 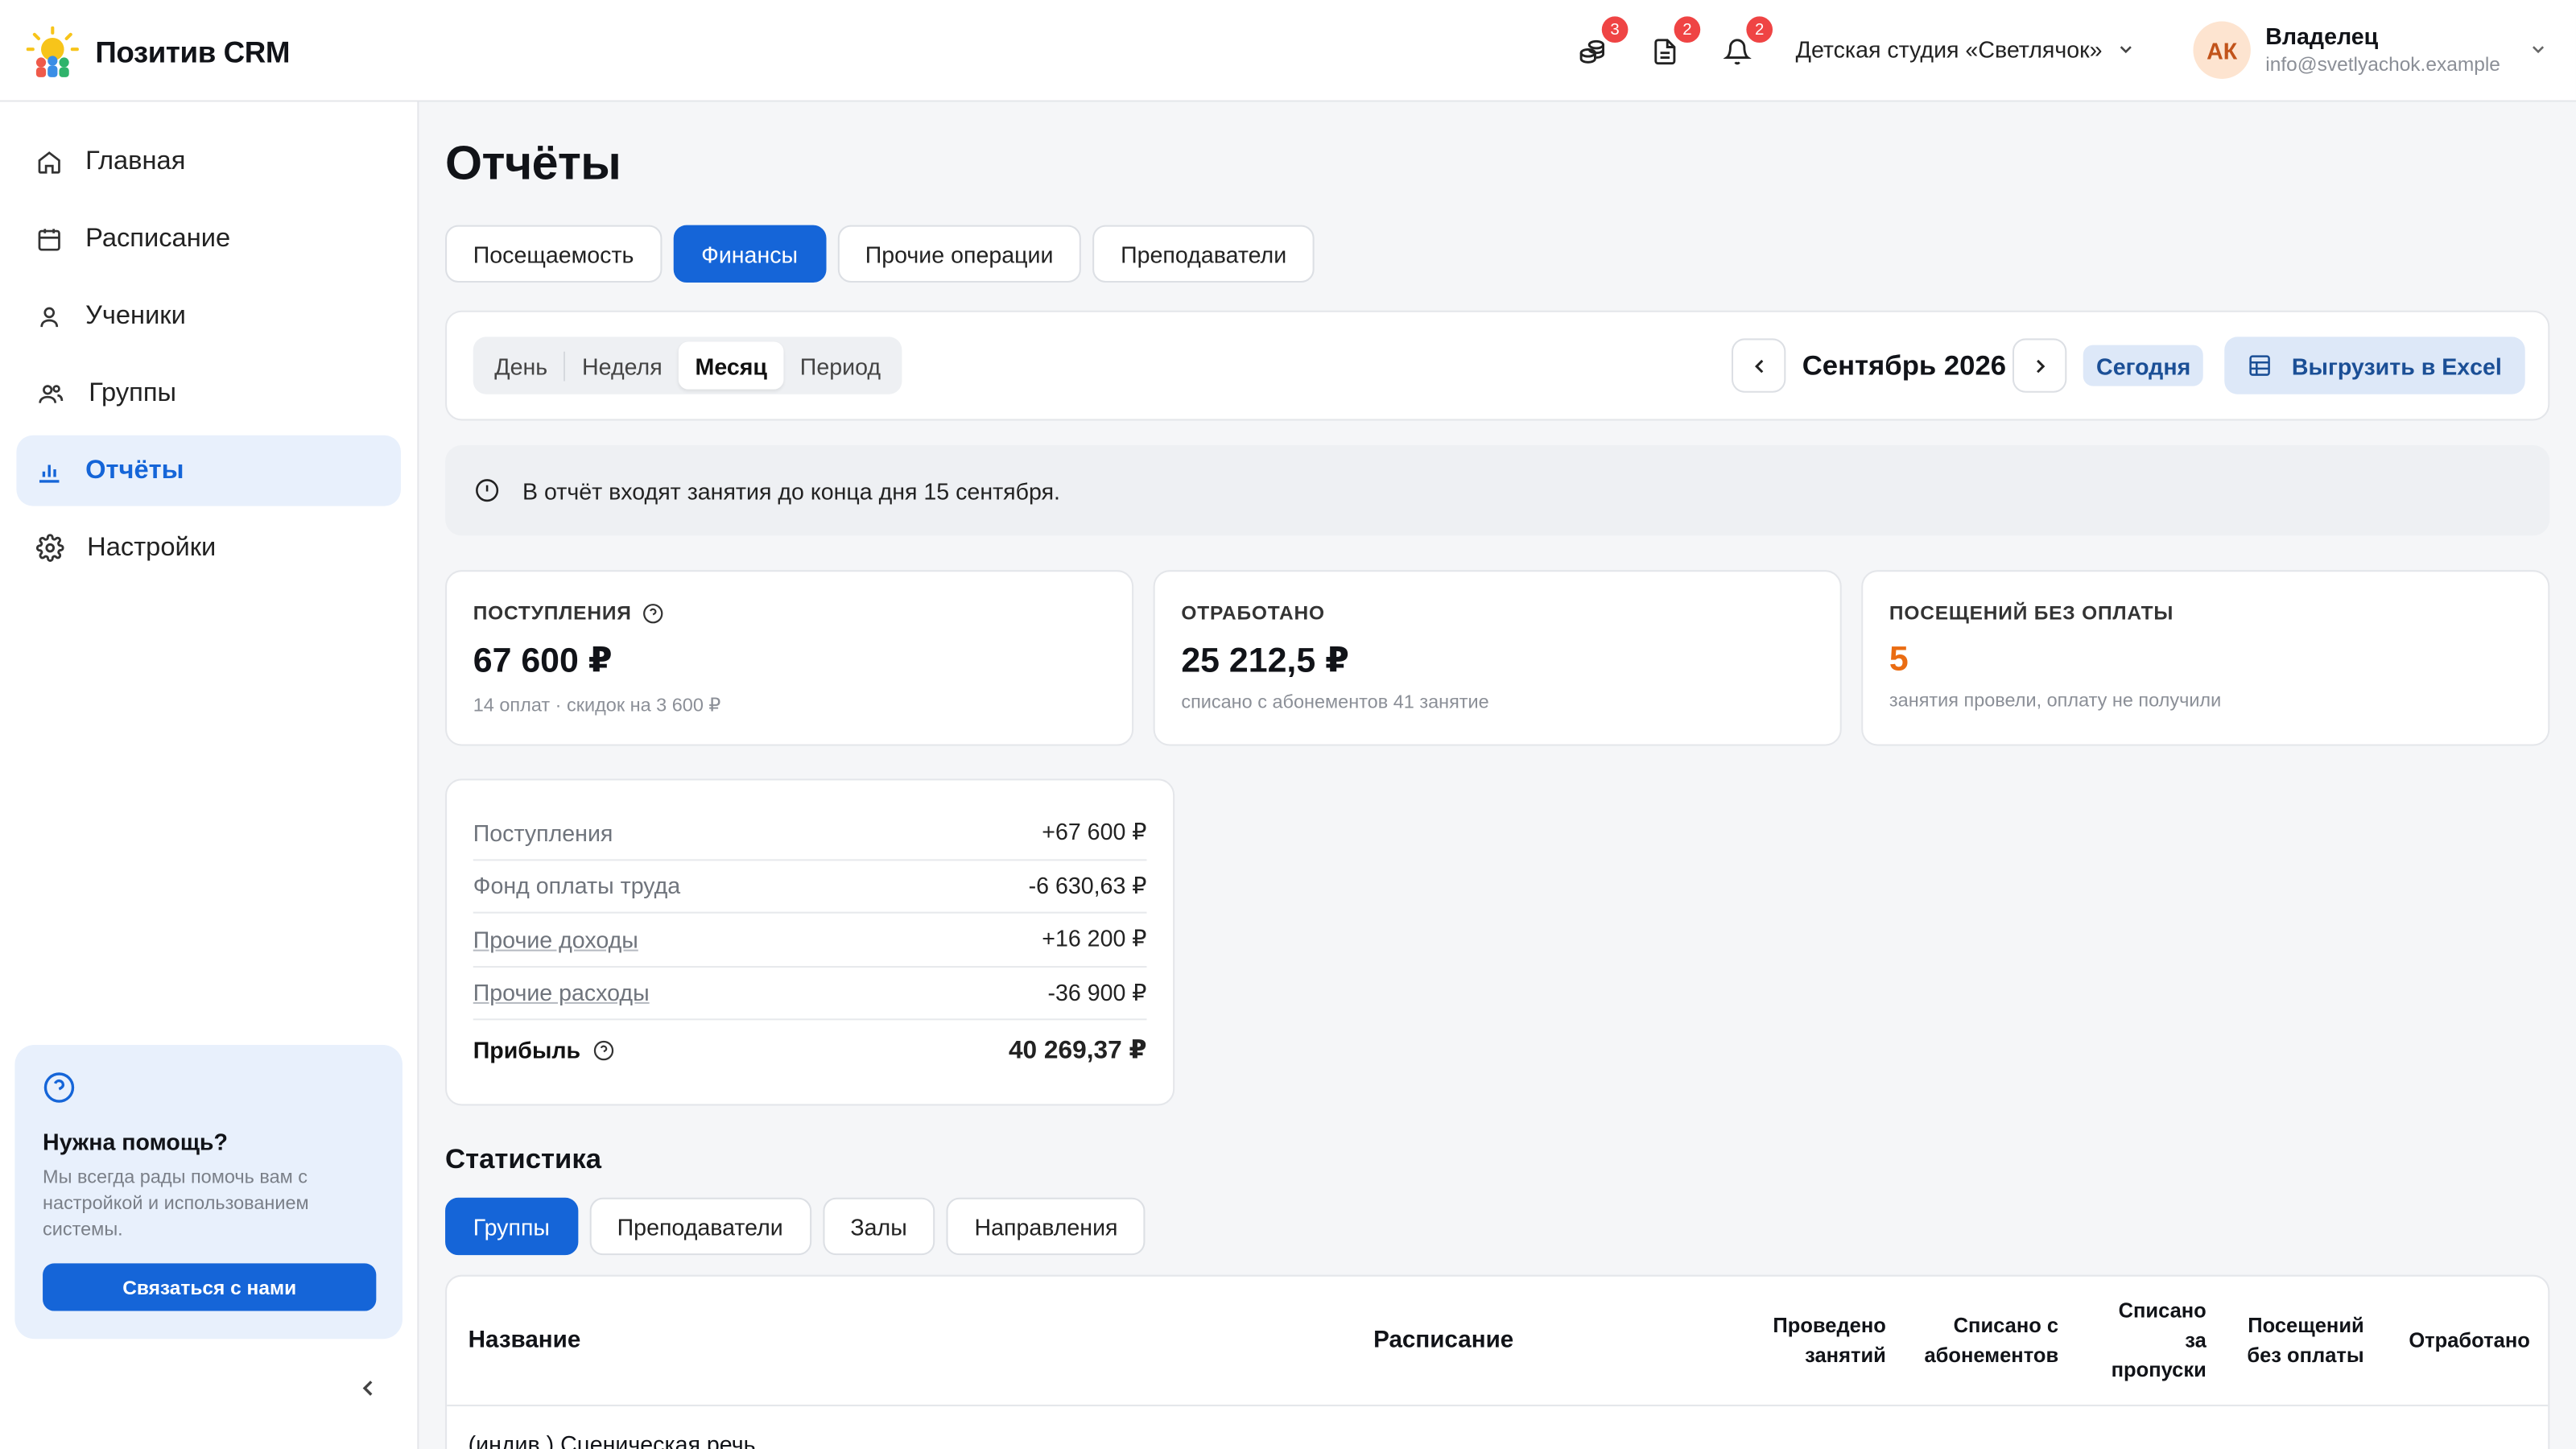 I want to click on col-unpaid: Посещений без оплаты, so click(x=2298, y=1340).